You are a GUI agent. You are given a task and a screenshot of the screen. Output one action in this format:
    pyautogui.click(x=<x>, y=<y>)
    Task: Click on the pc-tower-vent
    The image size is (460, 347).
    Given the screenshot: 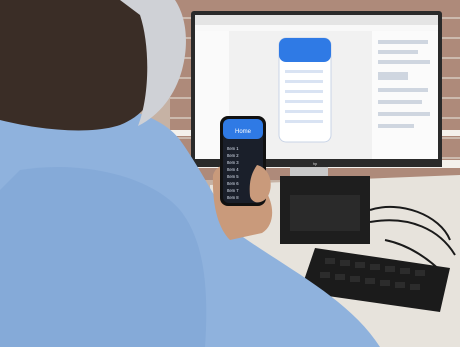 What is the action you would take?
    pyautogui.click(x=325, y=213)
    